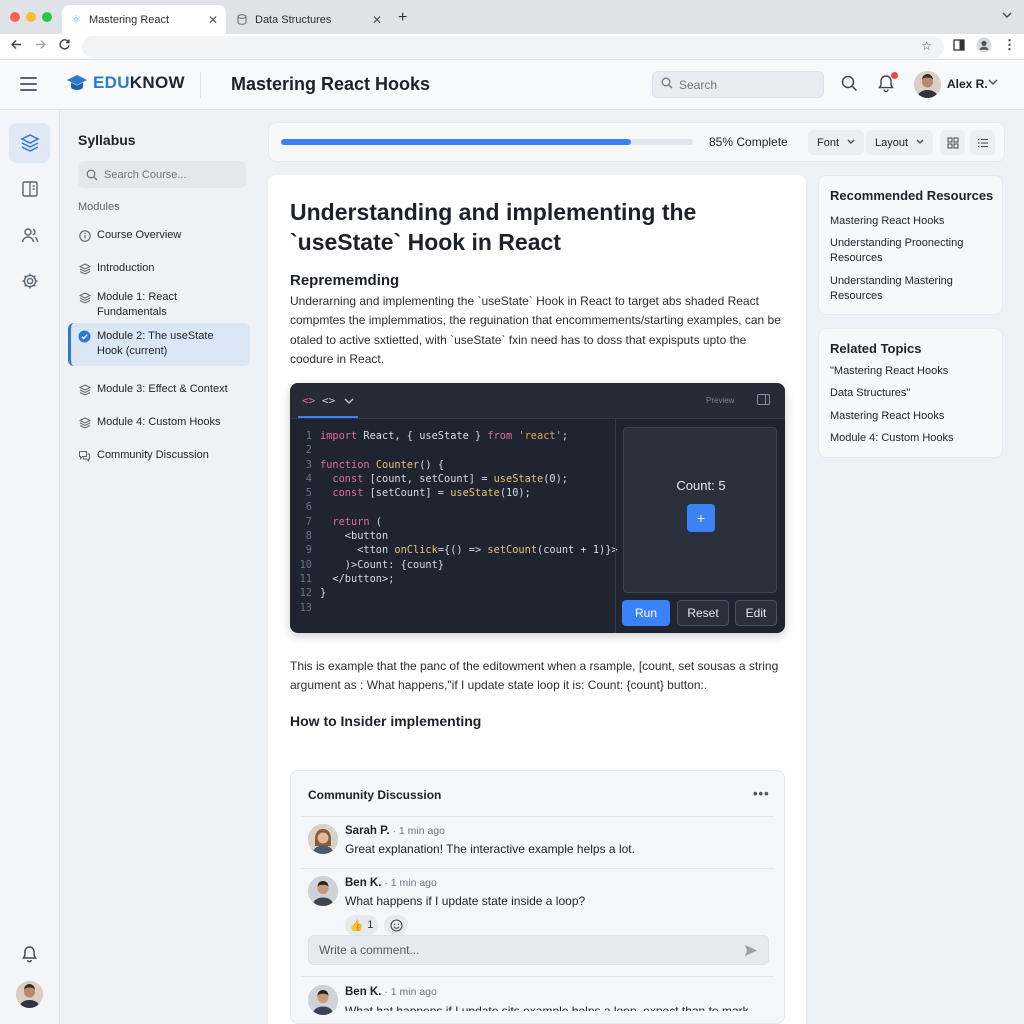 The image size is (1024, 1024). I want to click on resource-link: Understanding Proonecting Resources, so click(912, 251).